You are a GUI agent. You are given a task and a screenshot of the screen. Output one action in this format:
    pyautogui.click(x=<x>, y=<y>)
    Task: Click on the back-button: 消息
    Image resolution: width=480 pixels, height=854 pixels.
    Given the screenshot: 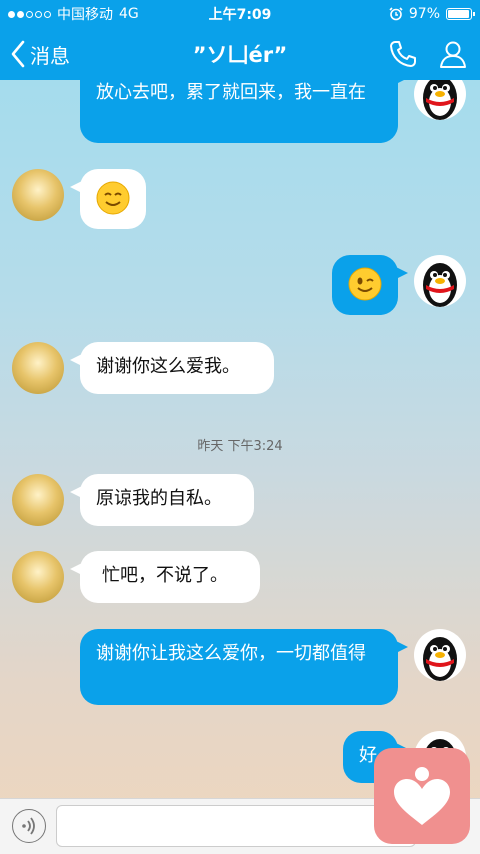 What is the action you would take?
    pyautogui.click(x=40, y=54)
    